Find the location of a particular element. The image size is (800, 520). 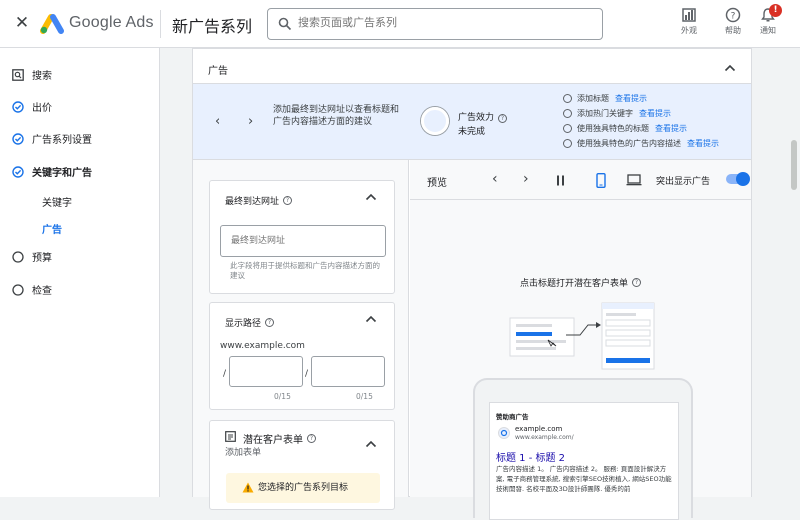

page-scrollbar is located at coordinates (794, 165).